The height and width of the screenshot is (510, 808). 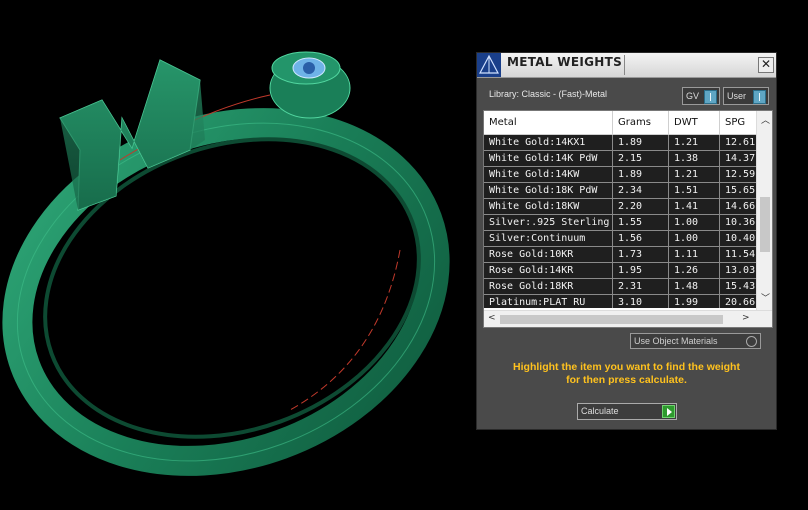 I want to click on table-header: Metal Grams DWT SPG, so click(x=620, y=123).